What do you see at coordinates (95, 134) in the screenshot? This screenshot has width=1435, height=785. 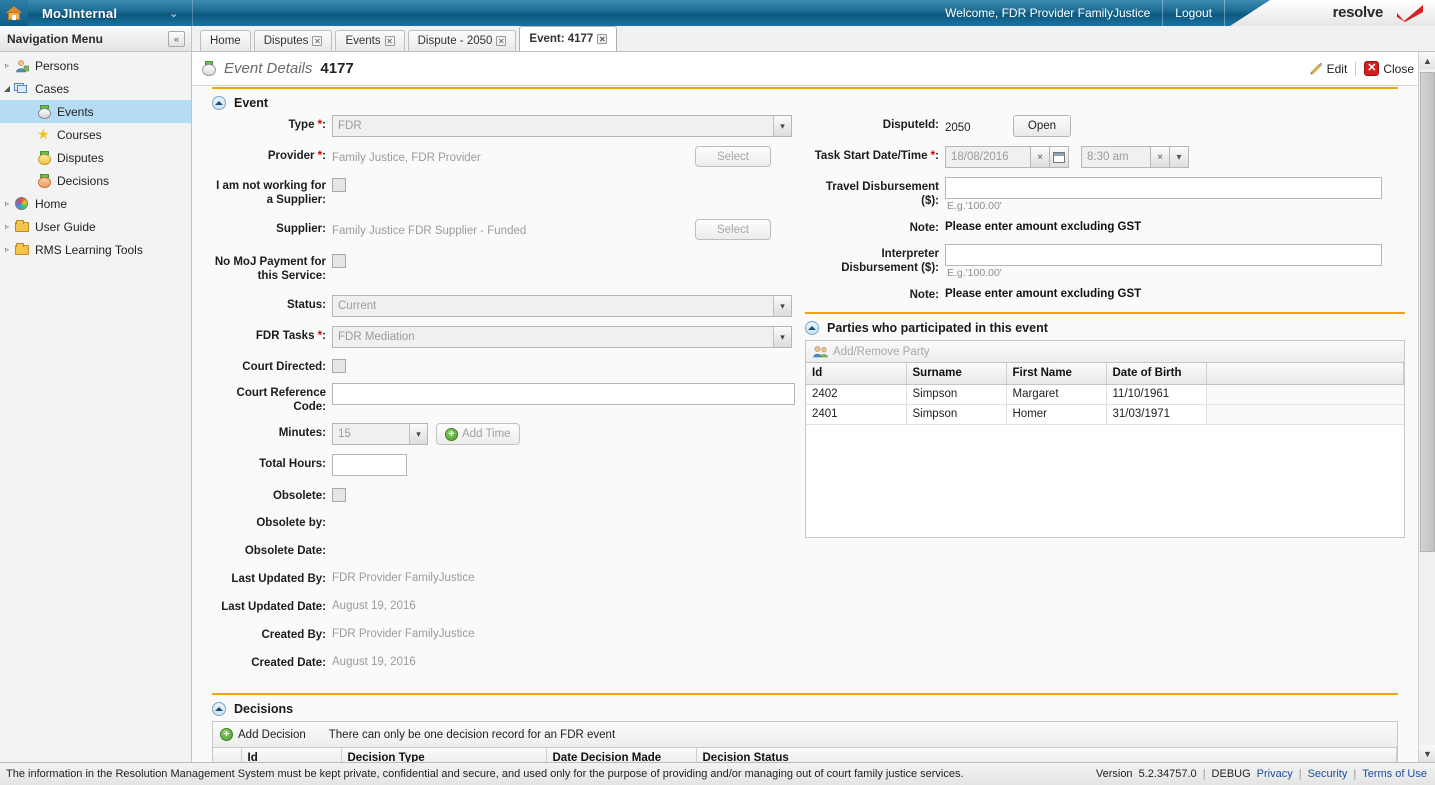 I see `sidebar-item-courses: ★ Courses` at bounding box center [95, 134].